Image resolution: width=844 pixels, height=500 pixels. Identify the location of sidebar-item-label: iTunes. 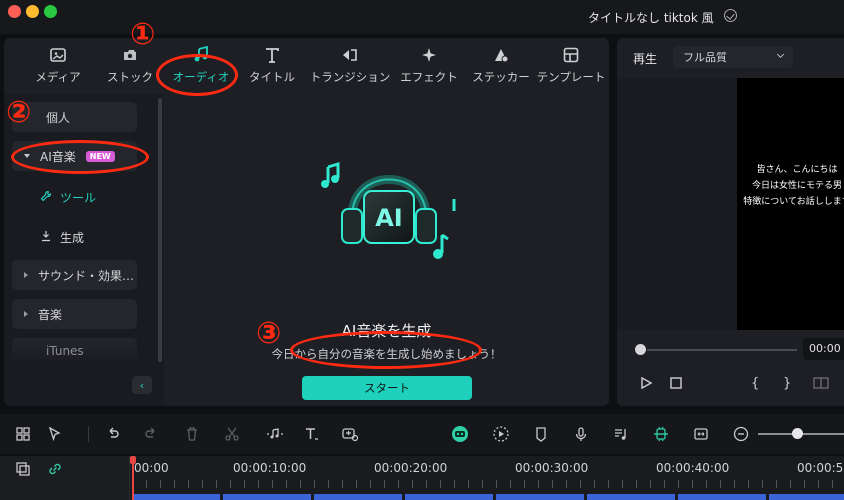
(65, 351).